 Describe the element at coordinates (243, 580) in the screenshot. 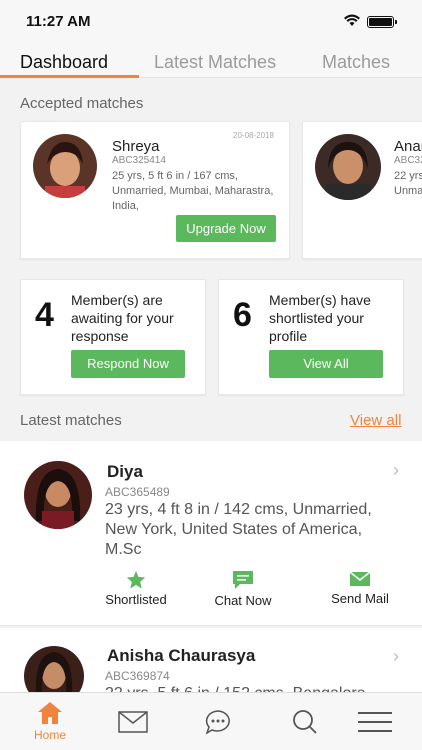

I see `chat-icon` at that location.